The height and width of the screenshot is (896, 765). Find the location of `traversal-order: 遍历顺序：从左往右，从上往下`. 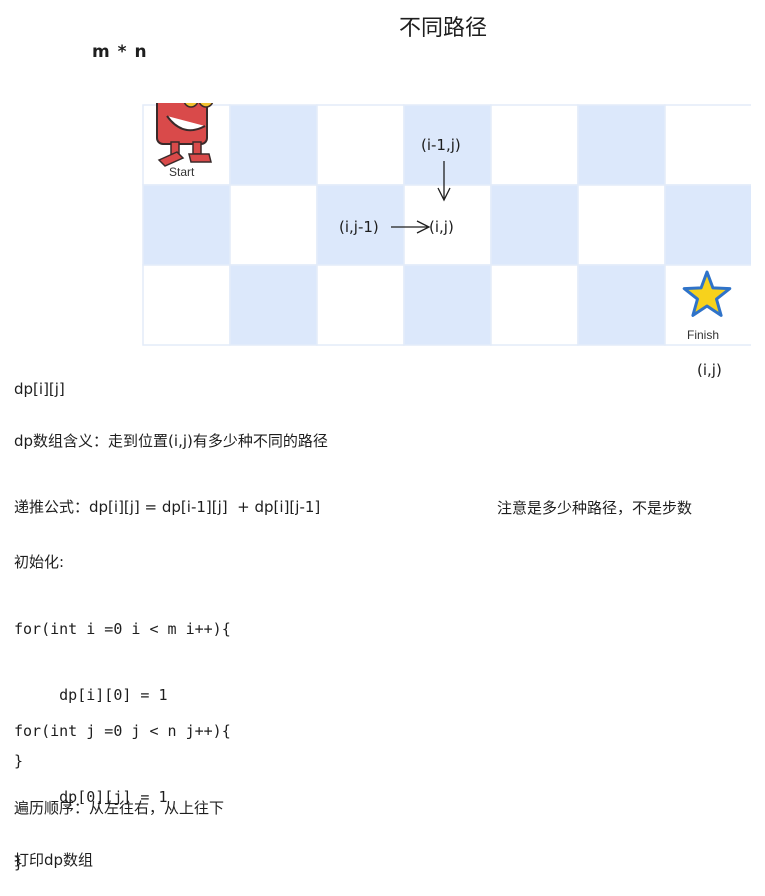

traversal-order: 遍历顺序：从左往右，从上往下 is located at coordinates (119, 808).